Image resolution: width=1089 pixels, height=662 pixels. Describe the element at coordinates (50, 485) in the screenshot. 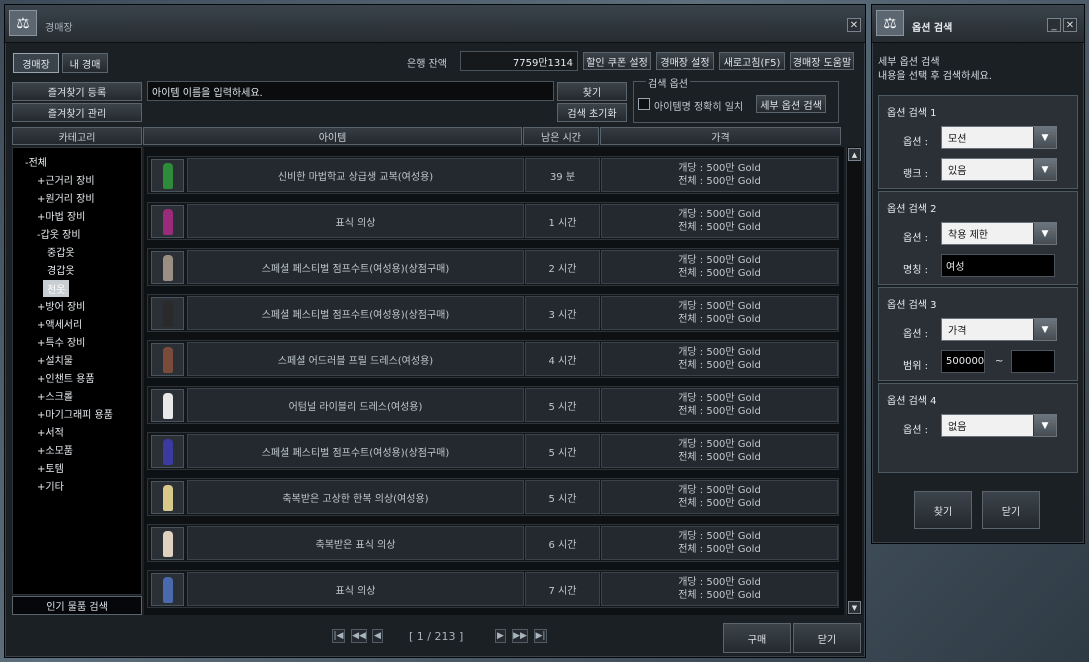

I see `tree-item: +기타` at that location.